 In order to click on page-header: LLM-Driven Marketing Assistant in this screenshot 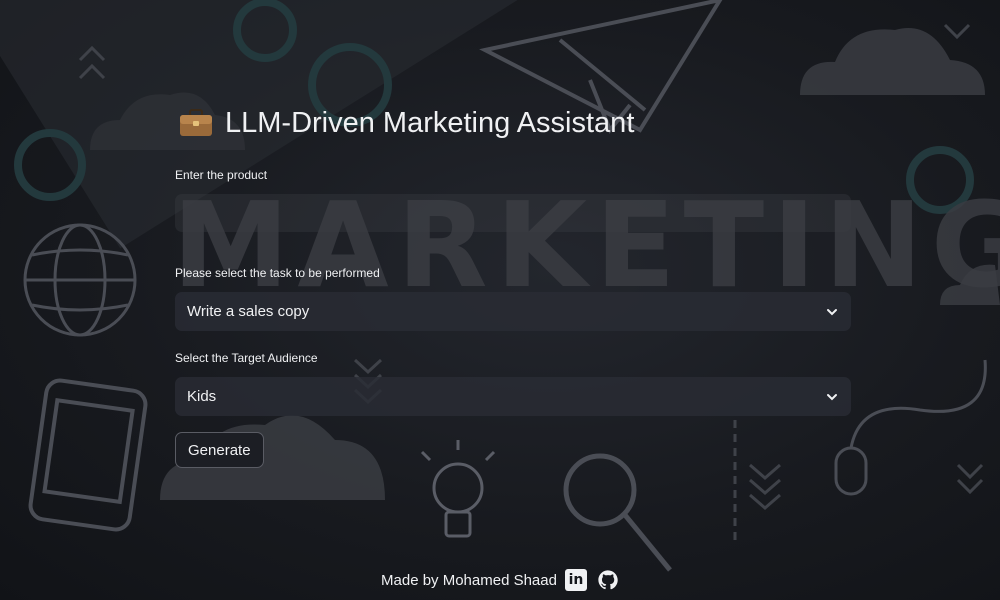, I will do `click(513, 123)`.